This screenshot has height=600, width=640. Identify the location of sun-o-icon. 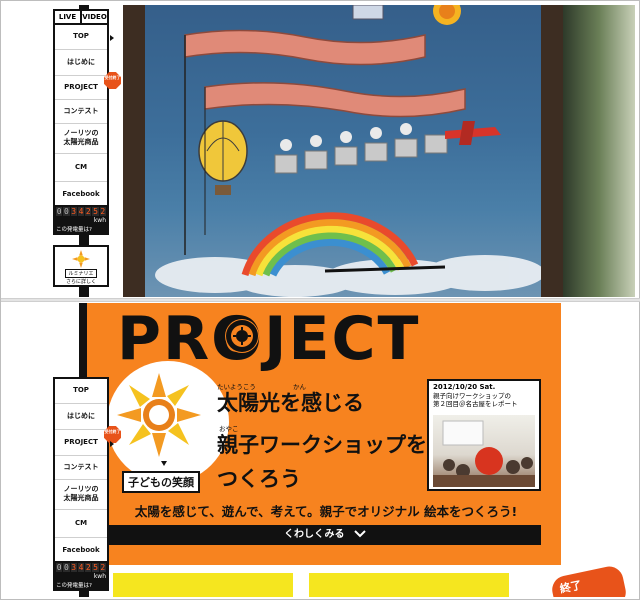
(242, 336).